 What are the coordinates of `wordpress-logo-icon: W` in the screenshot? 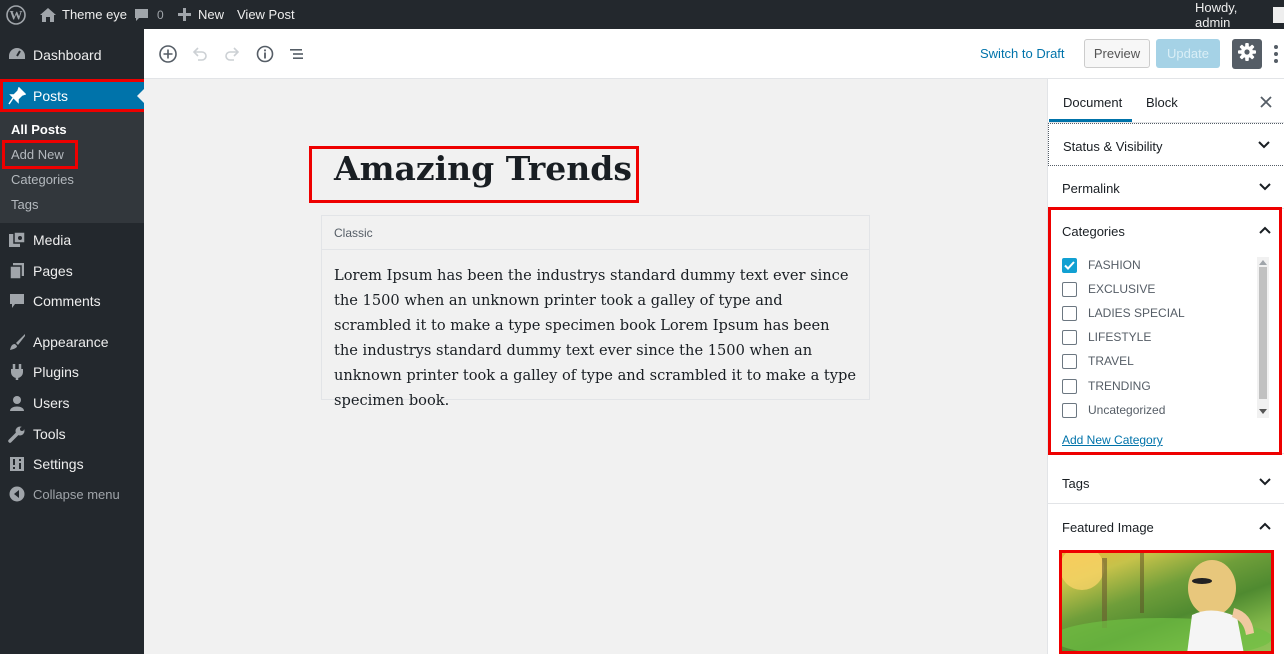 It's located at (16, 14).